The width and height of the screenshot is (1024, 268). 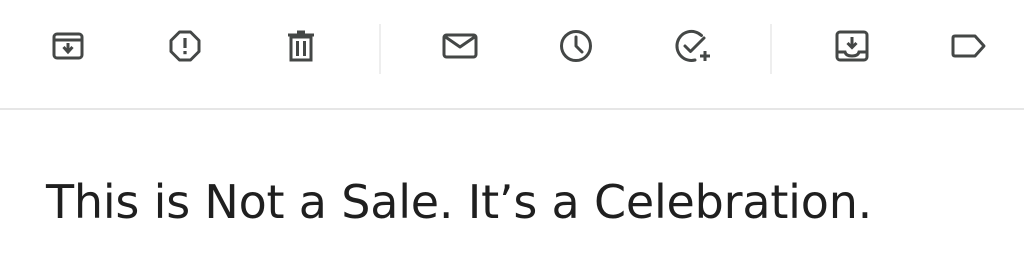 I want to click on snooze-button, so click(x=576, y=46).